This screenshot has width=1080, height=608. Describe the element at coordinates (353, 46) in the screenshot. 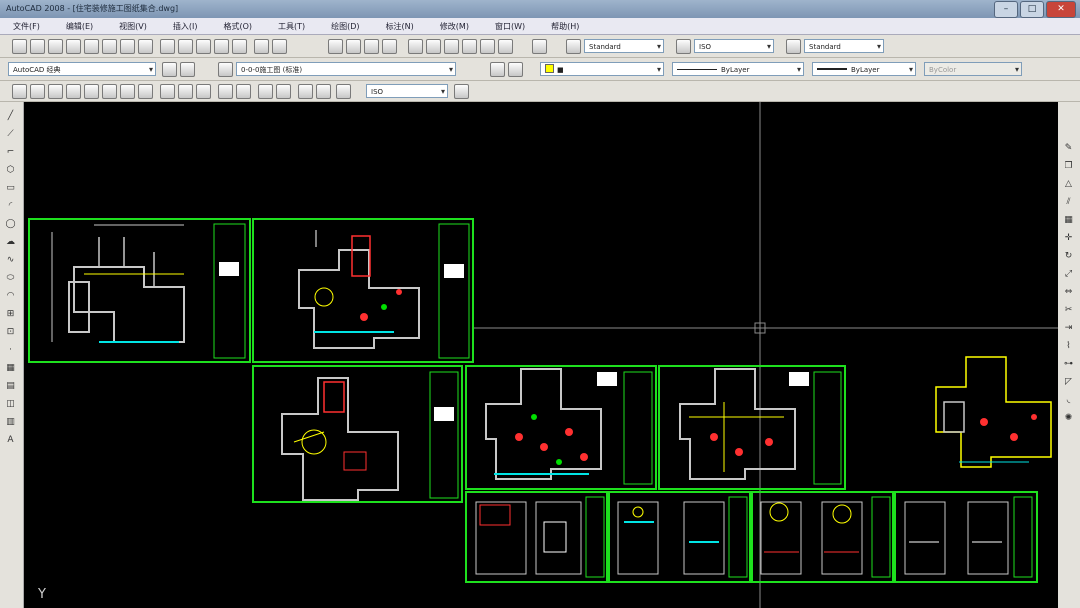

I see `zoom-realtime-icon` at that location.